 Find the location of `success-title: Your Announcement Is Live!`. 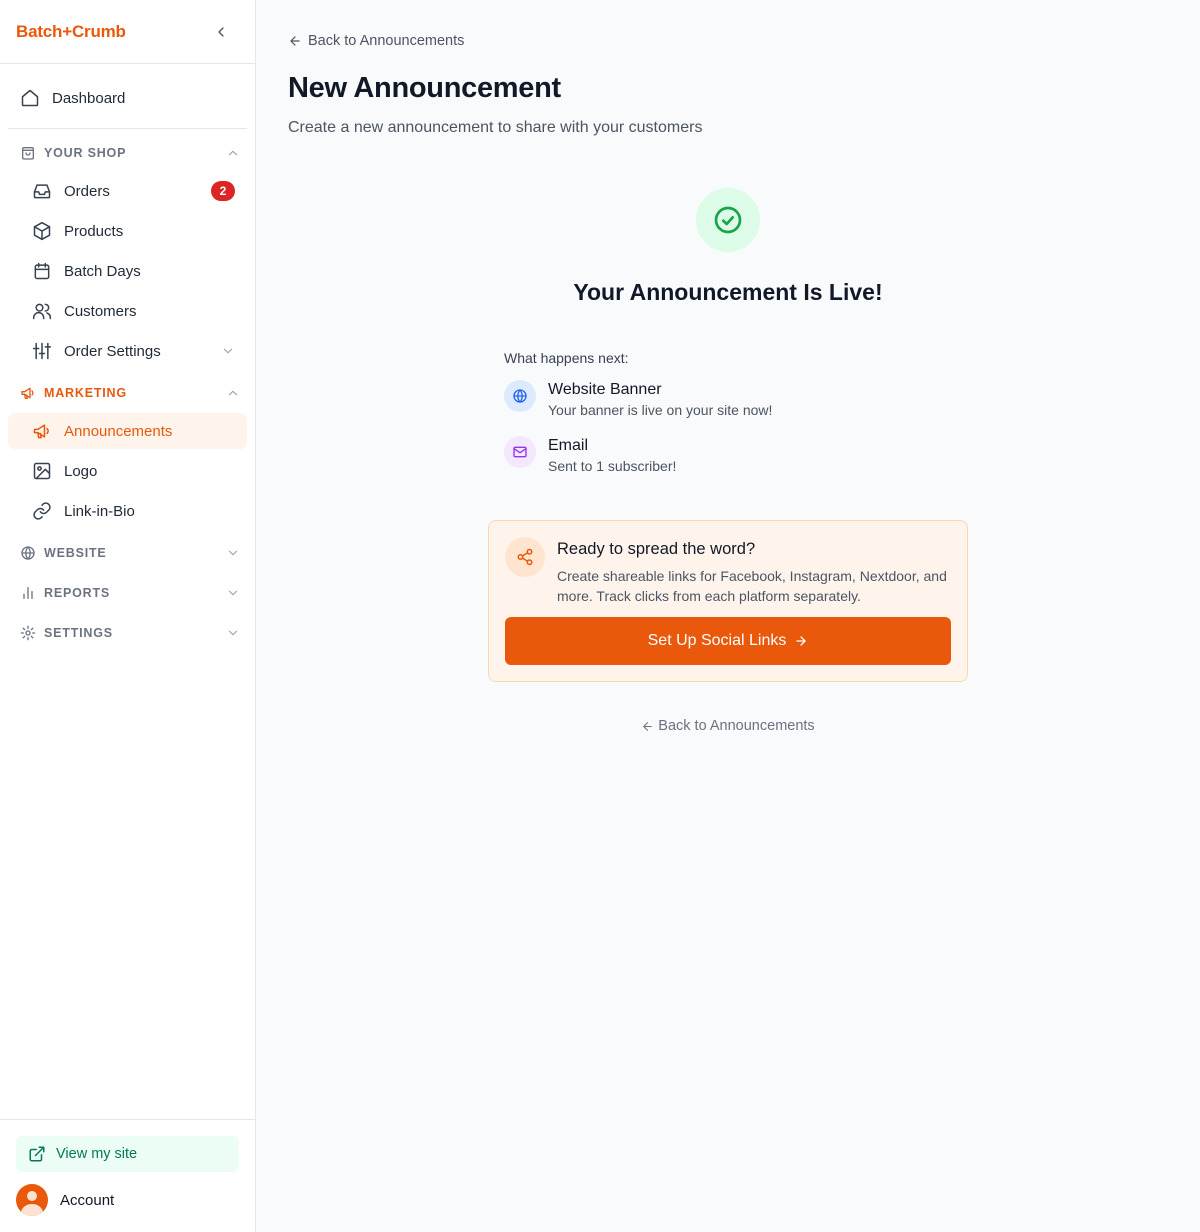

success-title: Your Announcement Is Live! is located at coordinates (728, 292).